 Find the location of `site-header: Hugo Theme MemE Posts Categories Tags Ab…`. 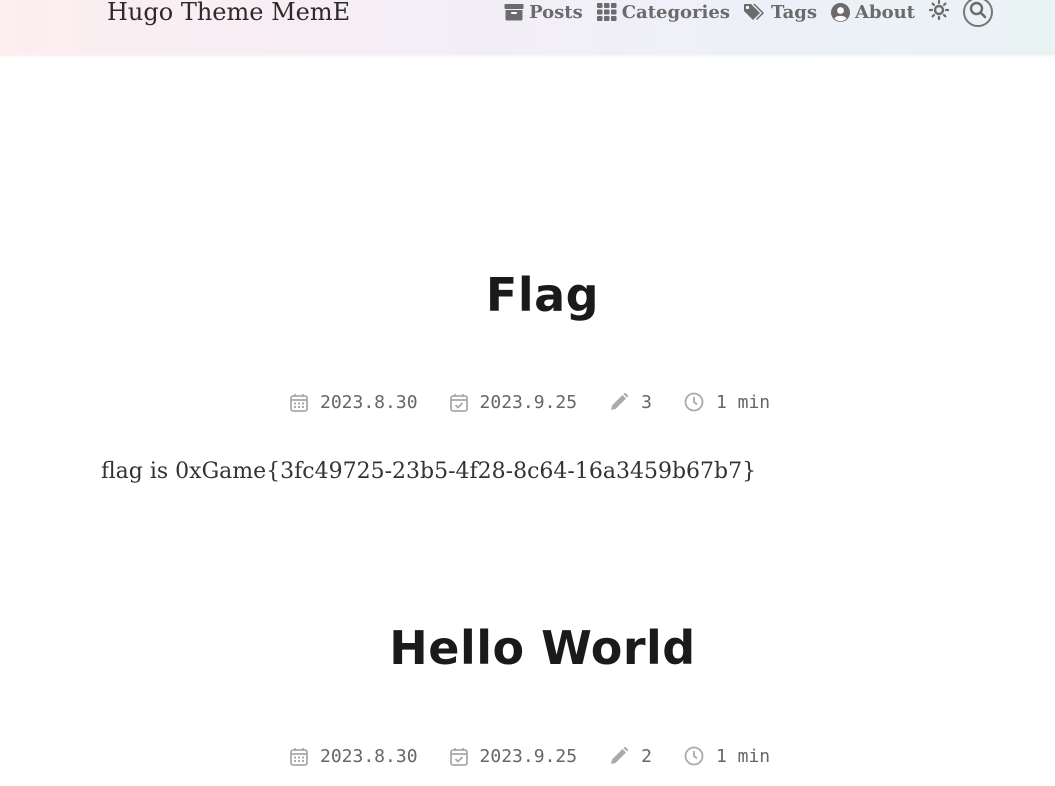

site-header: Hugo Theme MemE Posts Categories Tags Ab… is located at coordinates (527, 27).